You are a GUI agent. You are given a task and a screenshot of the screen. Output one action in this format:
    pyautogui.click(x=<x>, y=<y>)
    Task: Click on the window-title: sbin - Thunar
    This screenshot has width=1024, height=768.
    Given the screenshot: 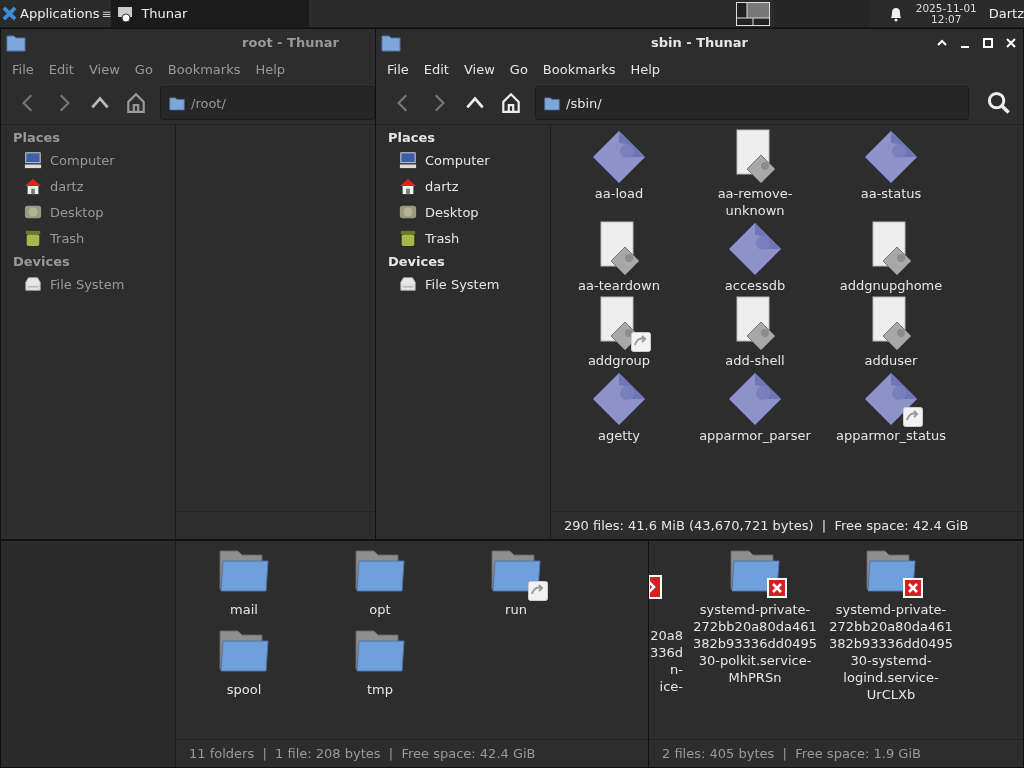 What is the action you would take?
    pyautogui.click(x=699, y=42)
    